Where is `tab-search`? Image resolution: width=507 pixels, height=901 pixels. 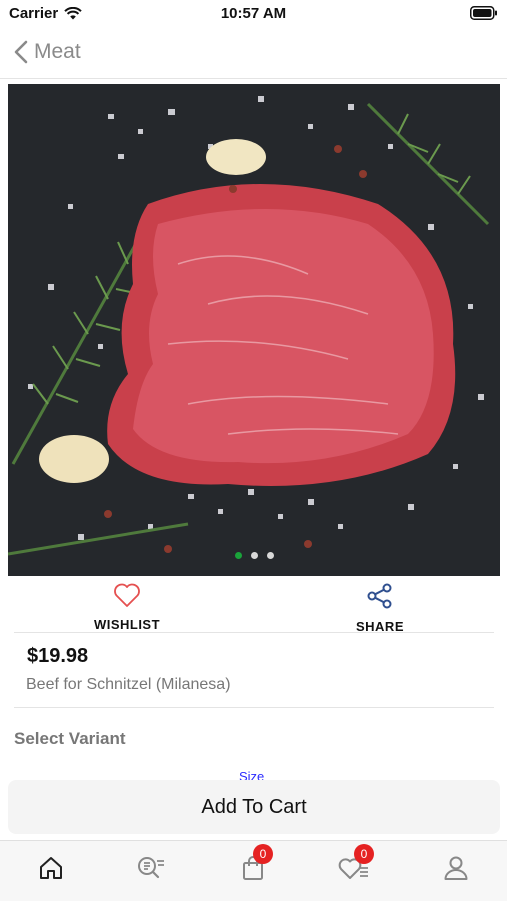 tab-search is located at coordinates (151, 871).